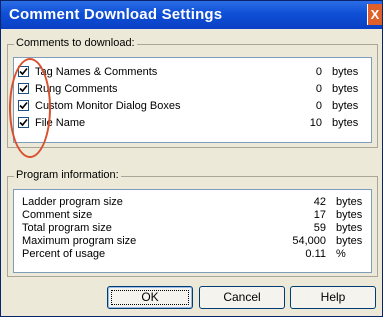 The image size is (383, 317). Describe the element at coordinates (76, 89) in the screenshot. I see `rung-comments-label: Rung Comments` at that location.